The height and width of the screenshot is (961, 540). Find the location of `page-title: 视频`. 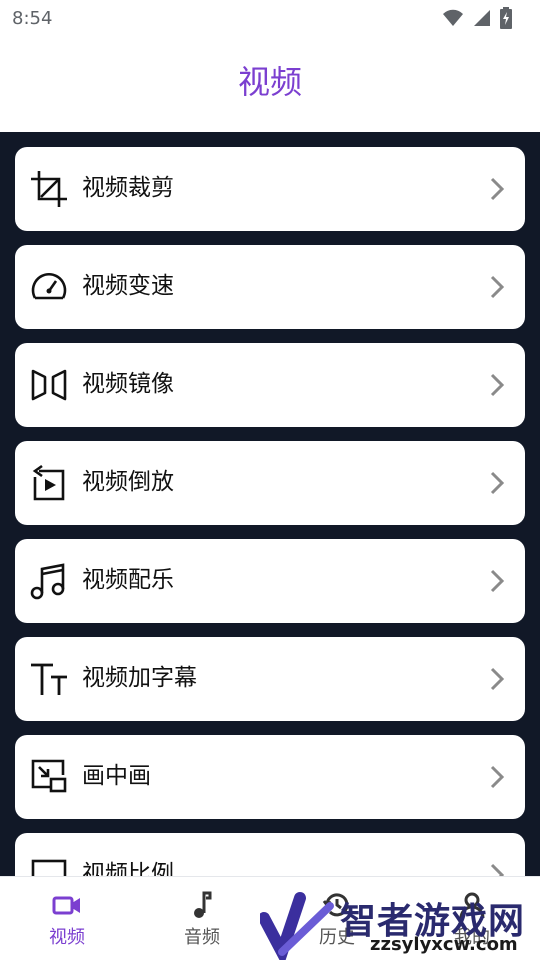

page-title: 视频 is located at coordinates (269, 82).